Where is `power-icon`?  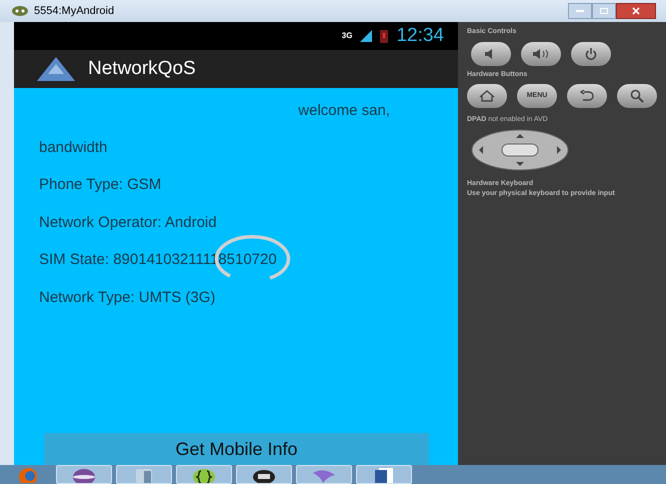
power-icon is located at coordinates (591, 54).